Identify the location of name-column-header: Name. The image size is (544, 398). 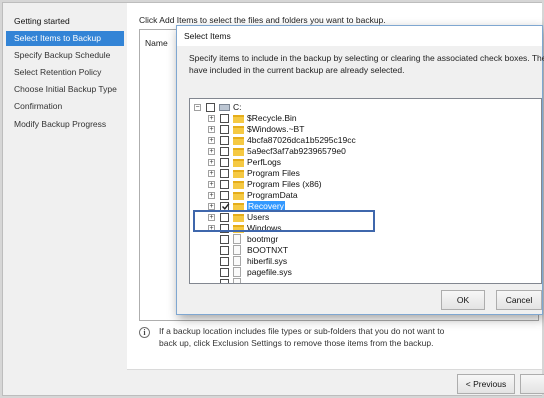
(156, 43).